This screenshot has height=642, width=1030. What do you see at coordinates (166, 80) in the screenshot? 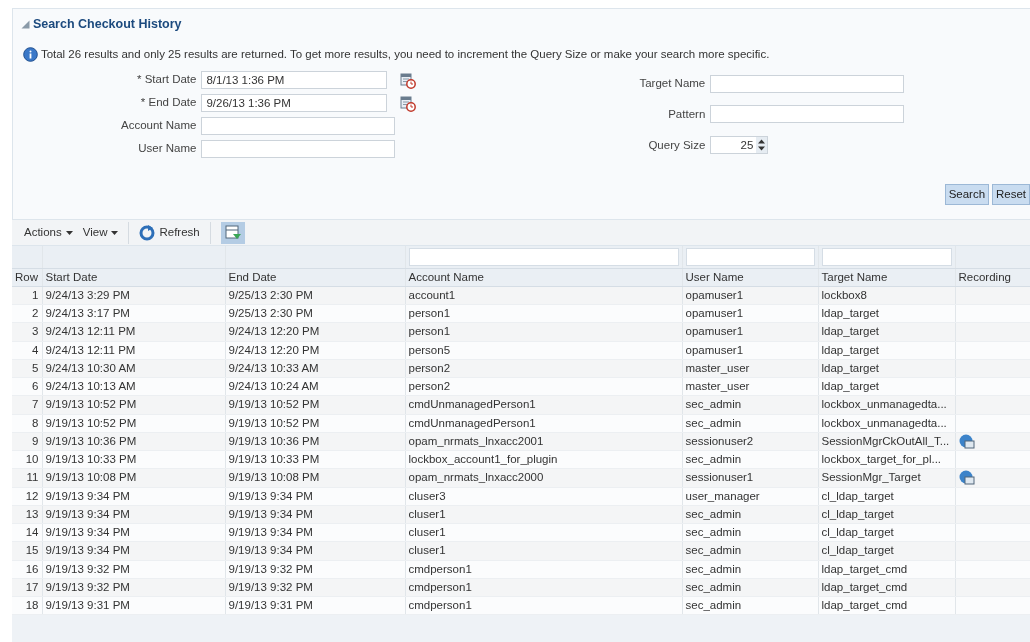
I see `field-label: * Start Date` at bounding box center [166, 80].